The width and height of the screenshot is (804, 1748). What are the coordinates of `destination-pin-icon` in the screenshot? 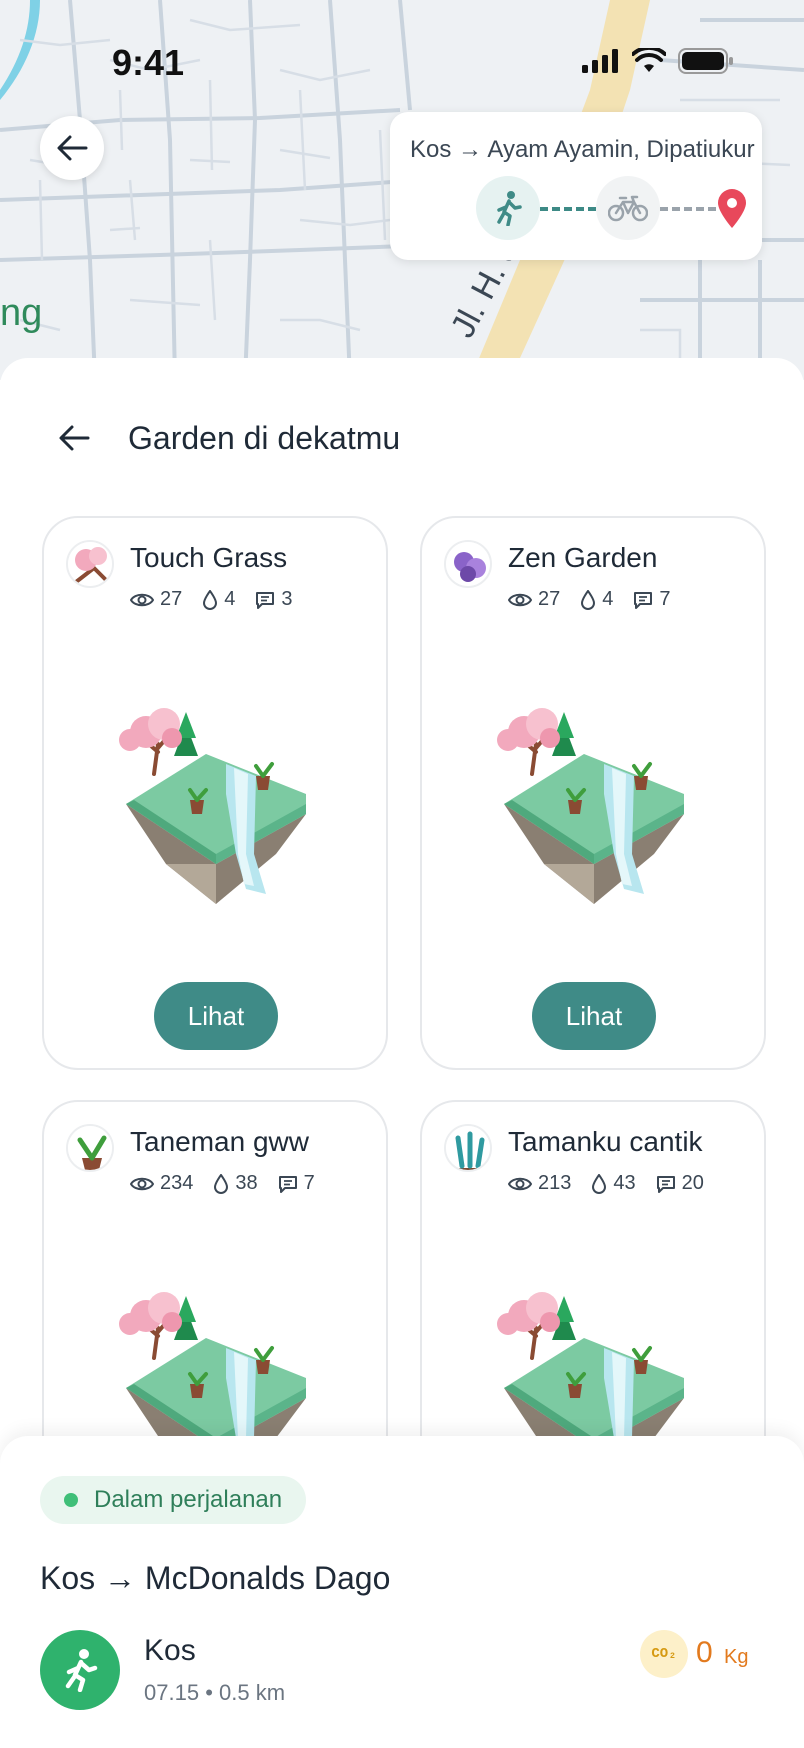 It's located at (732, 208).